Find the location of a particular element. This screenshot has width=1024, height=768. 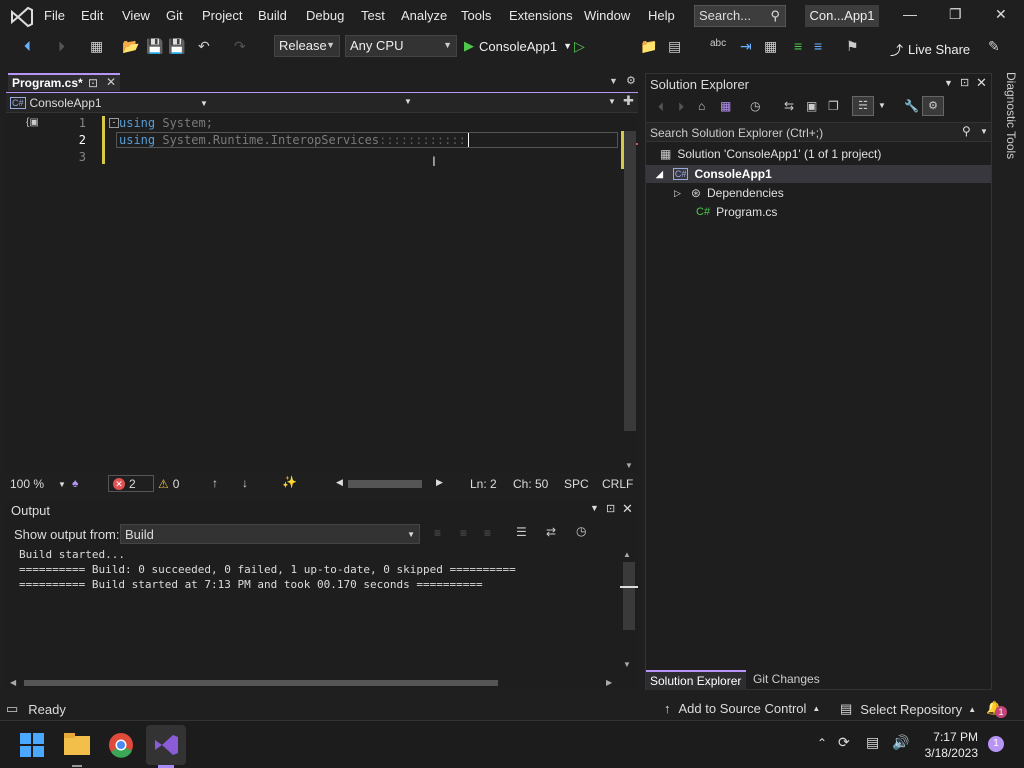

sync-status-icon: ⟳ is located at coordinates (844, 742).